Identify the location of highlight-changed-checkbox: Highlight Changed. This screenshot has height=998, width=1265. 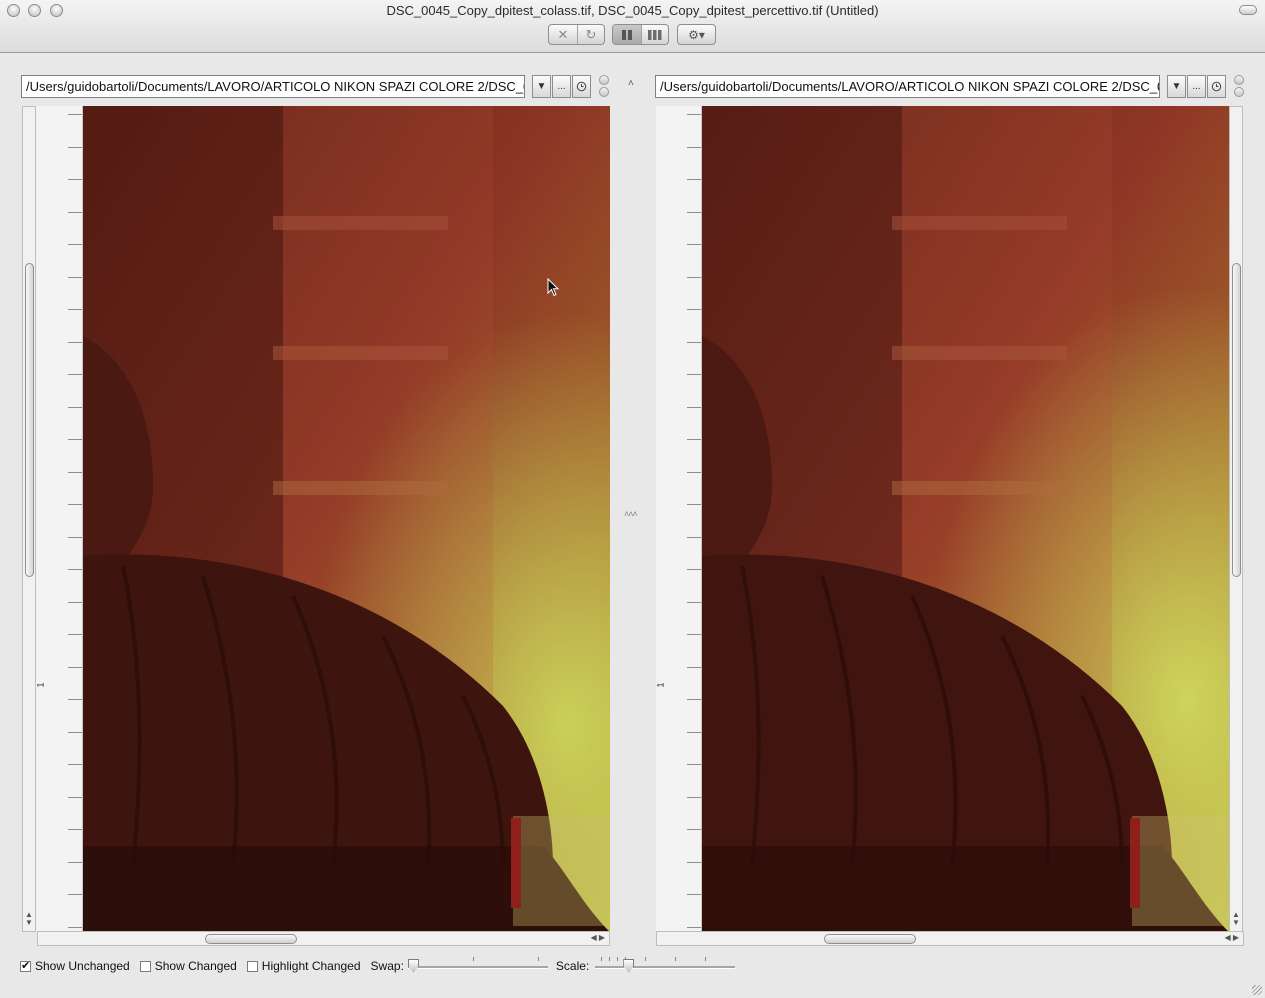
(303, 966).